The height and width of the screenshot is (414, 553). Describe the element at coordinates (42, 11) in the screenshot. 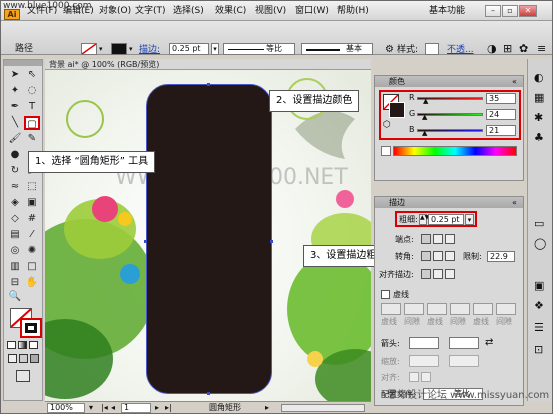

I see `menu-file: 文件(F)` at that location.